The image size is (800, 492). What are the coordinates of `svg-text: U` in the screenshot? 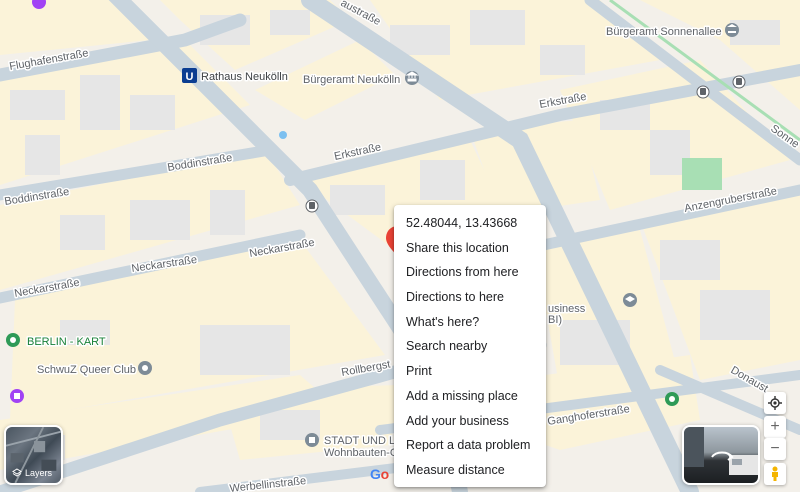 It's located at (190, 77).